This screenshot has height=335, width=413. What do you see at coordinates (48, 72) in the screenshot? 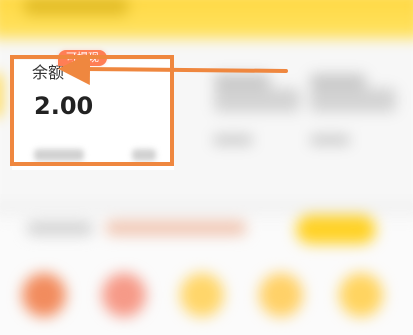
I see `balance-label: 余额` at bounding box center [48, 72].